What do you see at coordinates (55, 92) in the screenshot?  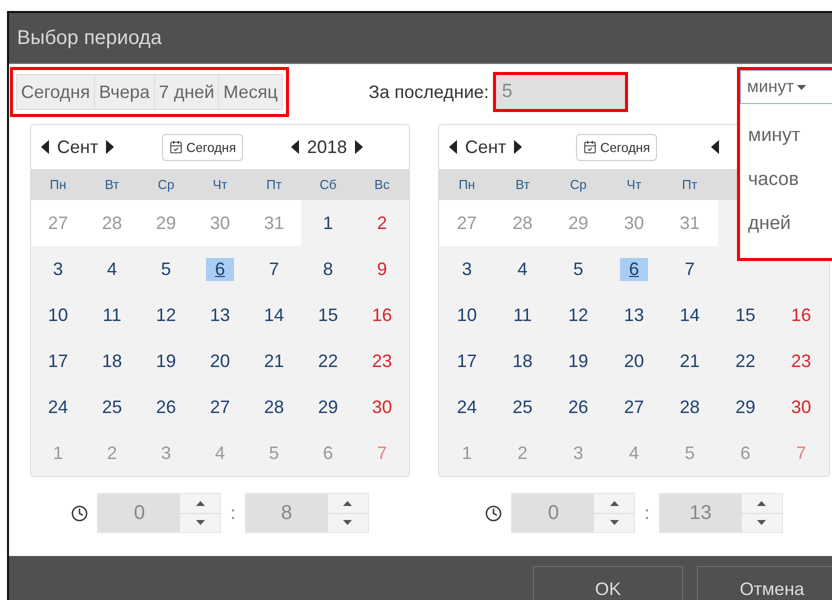 I see `range-button: Сегодня` at bounding box center [55, 92].